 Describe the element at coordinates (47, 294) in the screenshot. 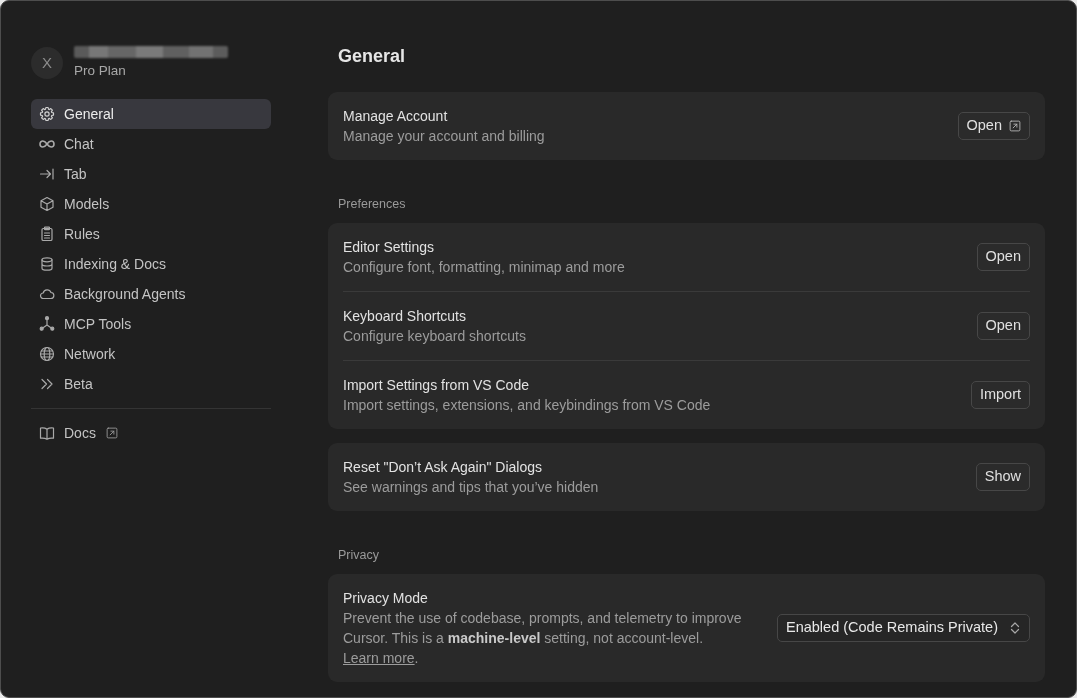

I see `cloud-icon` at that location.